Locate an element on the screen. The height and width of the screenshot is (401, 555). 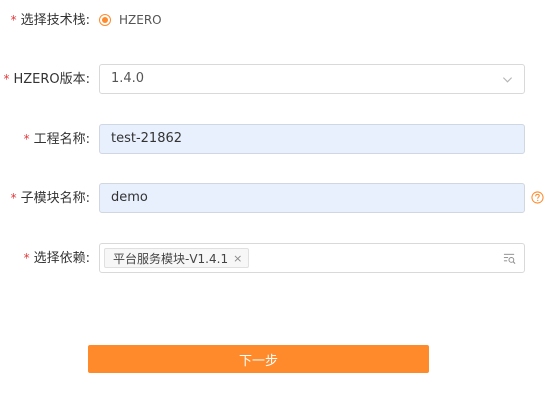
hzero-version-row: * HZERO版本: 1.4.0 is located at coordinates (277, 79).